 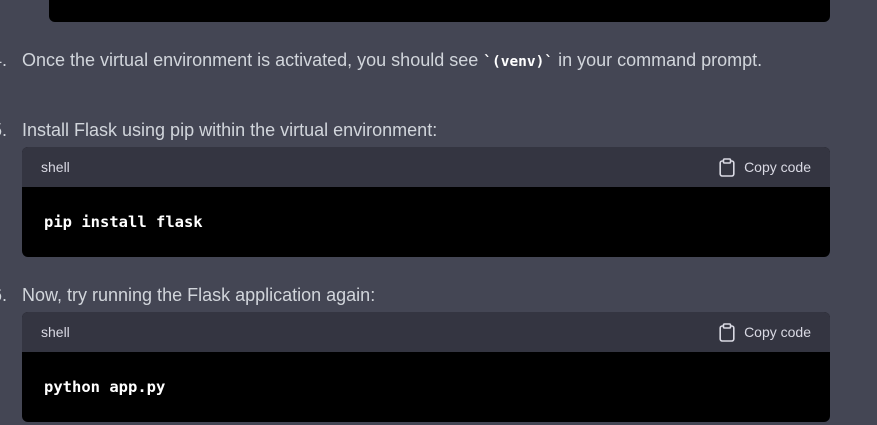 What do you see at coordinates (4, 130) in the screenshot?
I see `list-number-5: 5.` at bounding box center [4, 130].